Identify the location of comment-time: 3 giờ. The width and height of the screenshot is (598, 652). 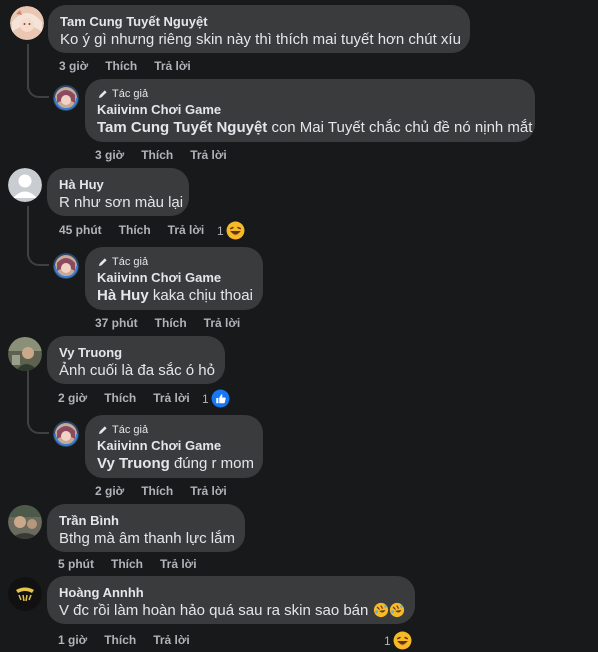
(73, 66).